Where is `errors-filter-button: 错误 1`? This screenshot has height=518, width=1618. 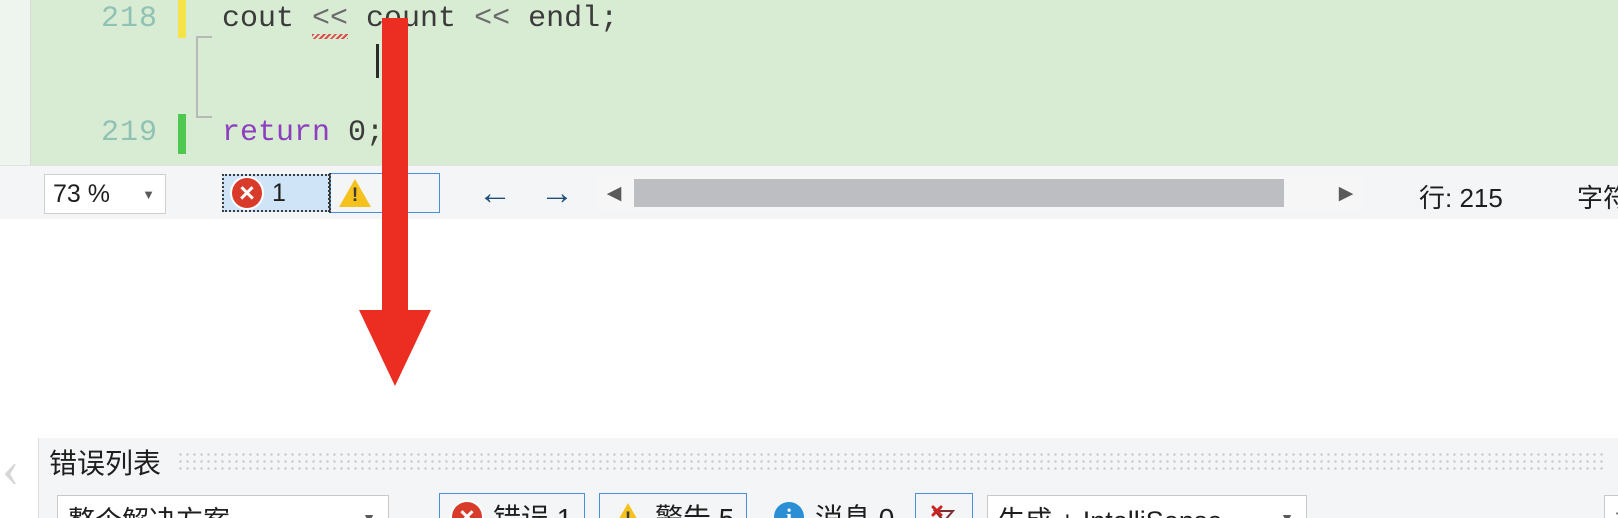 errors-filter-button: 错误 1 is located at coordinates (512, 505).